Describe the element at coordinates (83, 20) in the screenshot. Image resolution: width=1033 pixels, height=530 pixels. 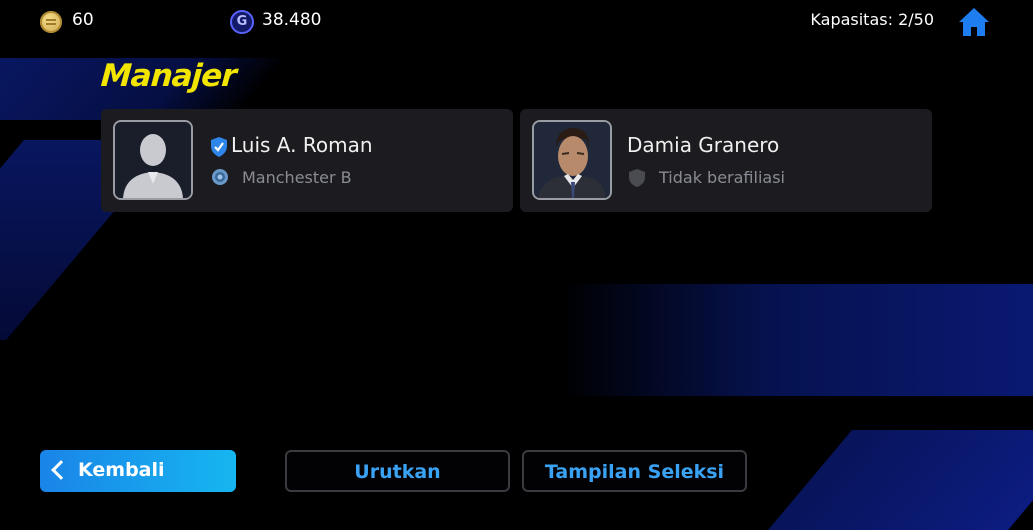
I see `coin-balance: 60` at that location.